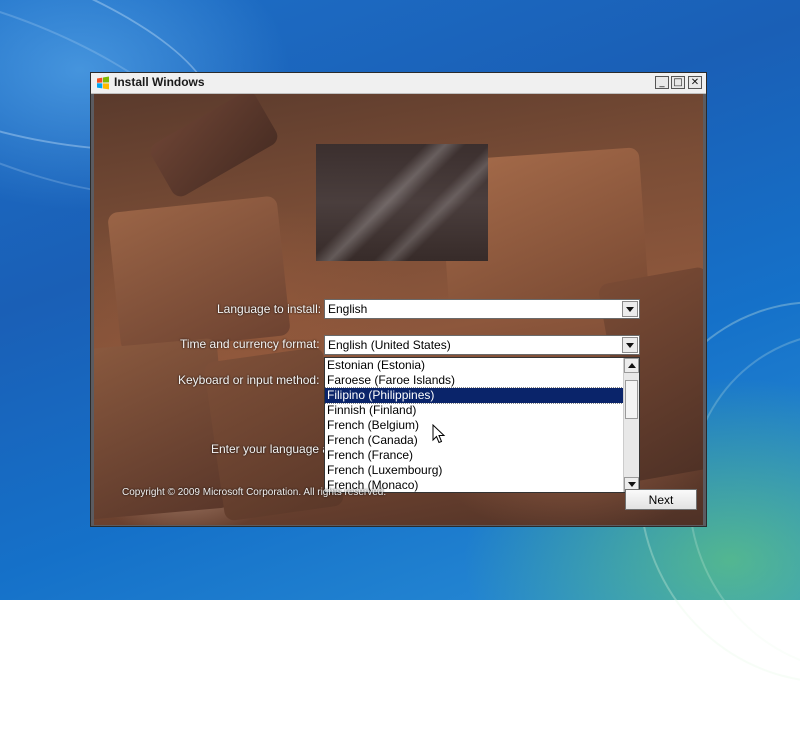 The height and width of the screenshot is (735, 800). I want to click on next-button: Next, so click(661, 499).